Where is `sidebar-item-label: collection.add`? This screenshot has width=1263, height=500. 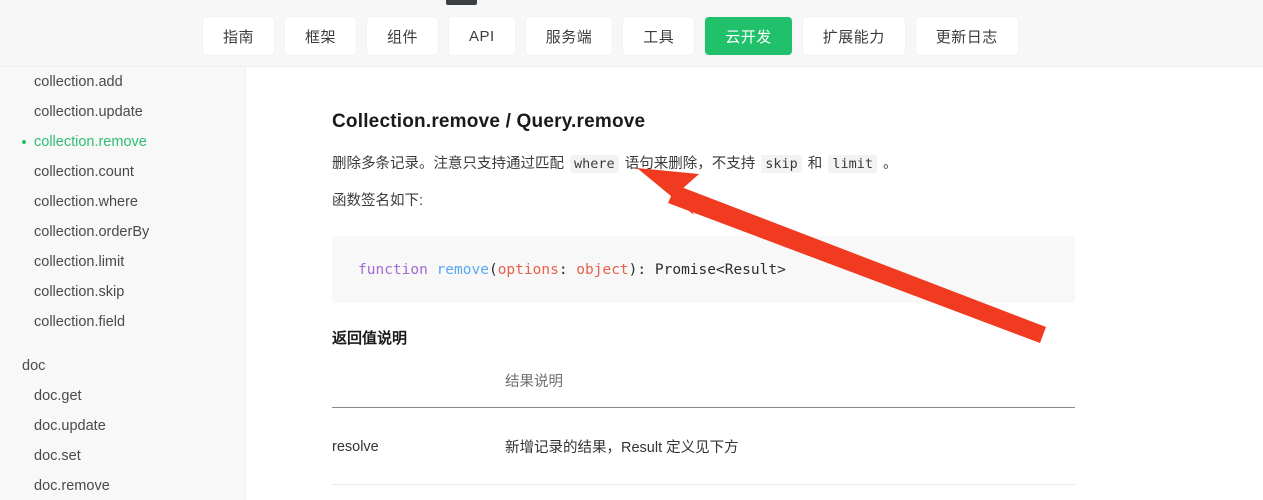
sidebar-item-label: collection.add is located at coordinates (78, 82).